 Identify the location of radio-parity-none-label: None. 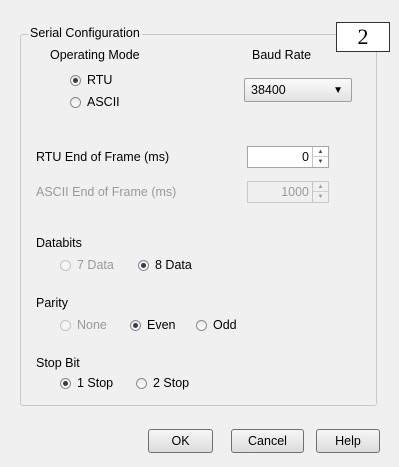
(92, 325).